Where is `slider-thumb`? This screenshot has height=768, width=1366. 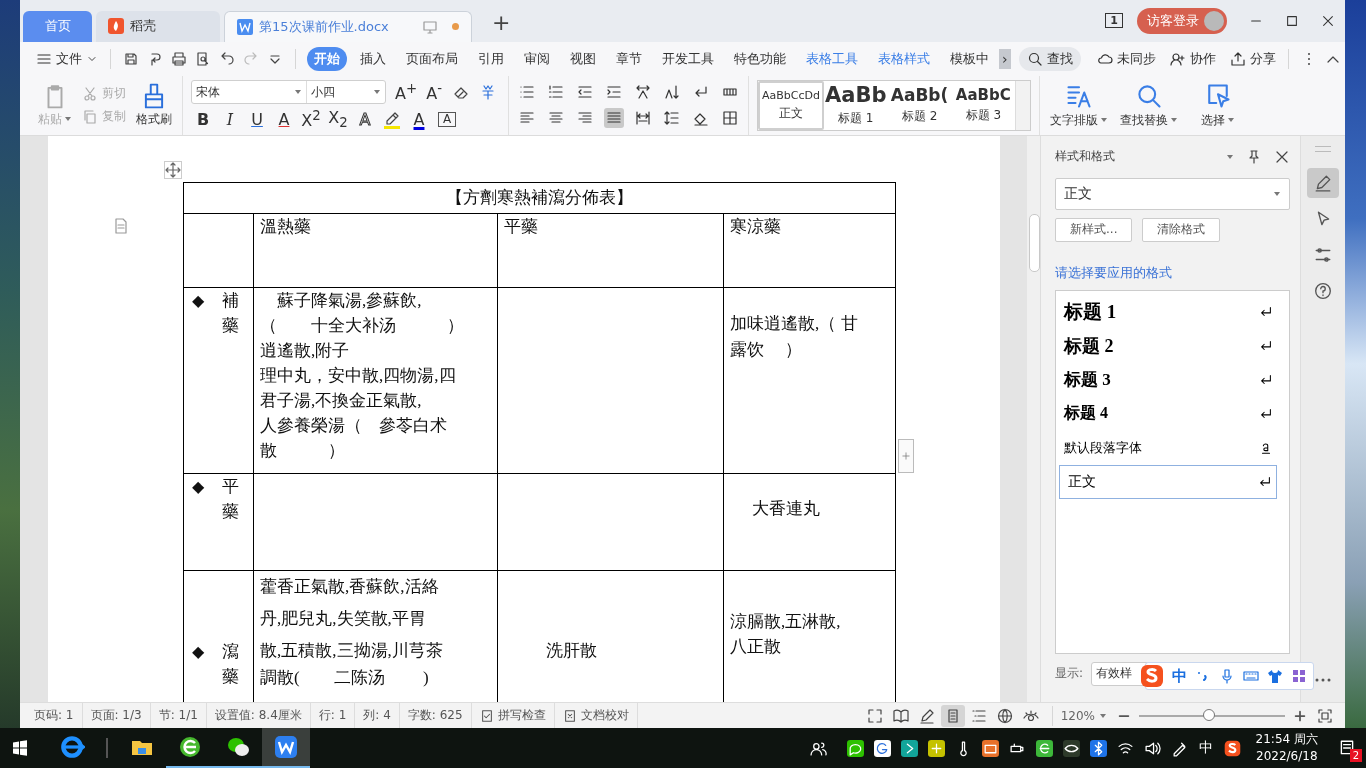 slider-thumb is located at coordinates (1209, 714).